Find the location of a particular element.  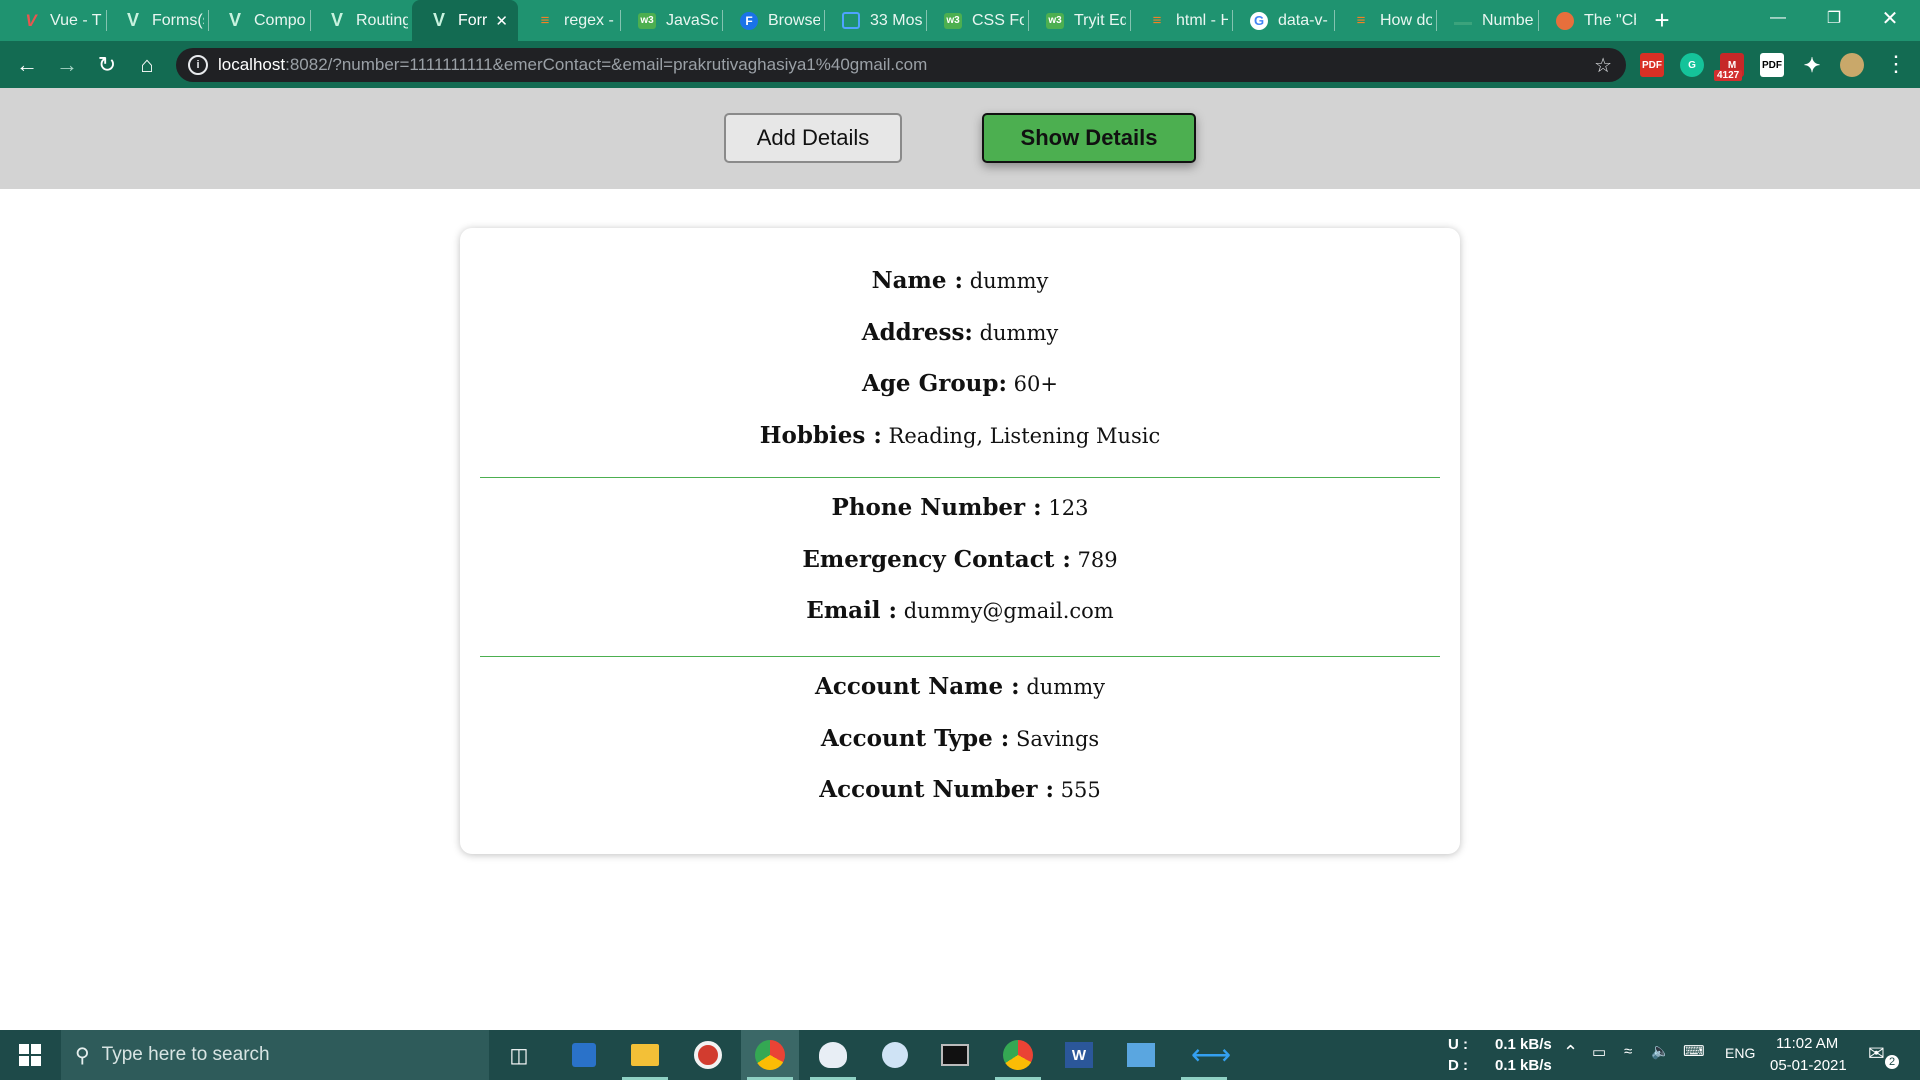

word-icon: W is located at coordinates (1079, 1055).